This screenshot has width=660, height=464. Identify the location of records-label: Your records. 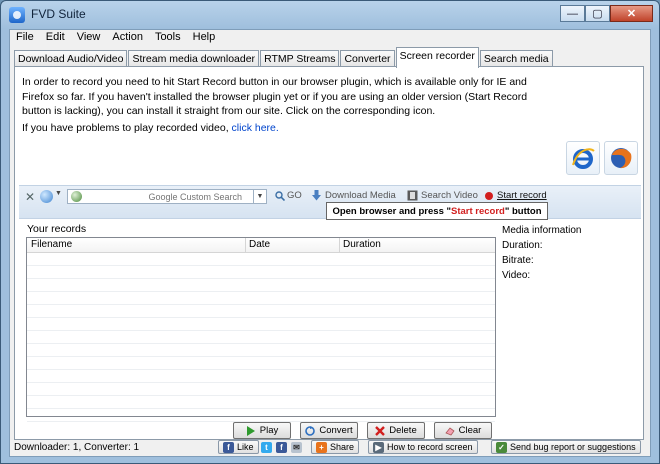
(57, 229).